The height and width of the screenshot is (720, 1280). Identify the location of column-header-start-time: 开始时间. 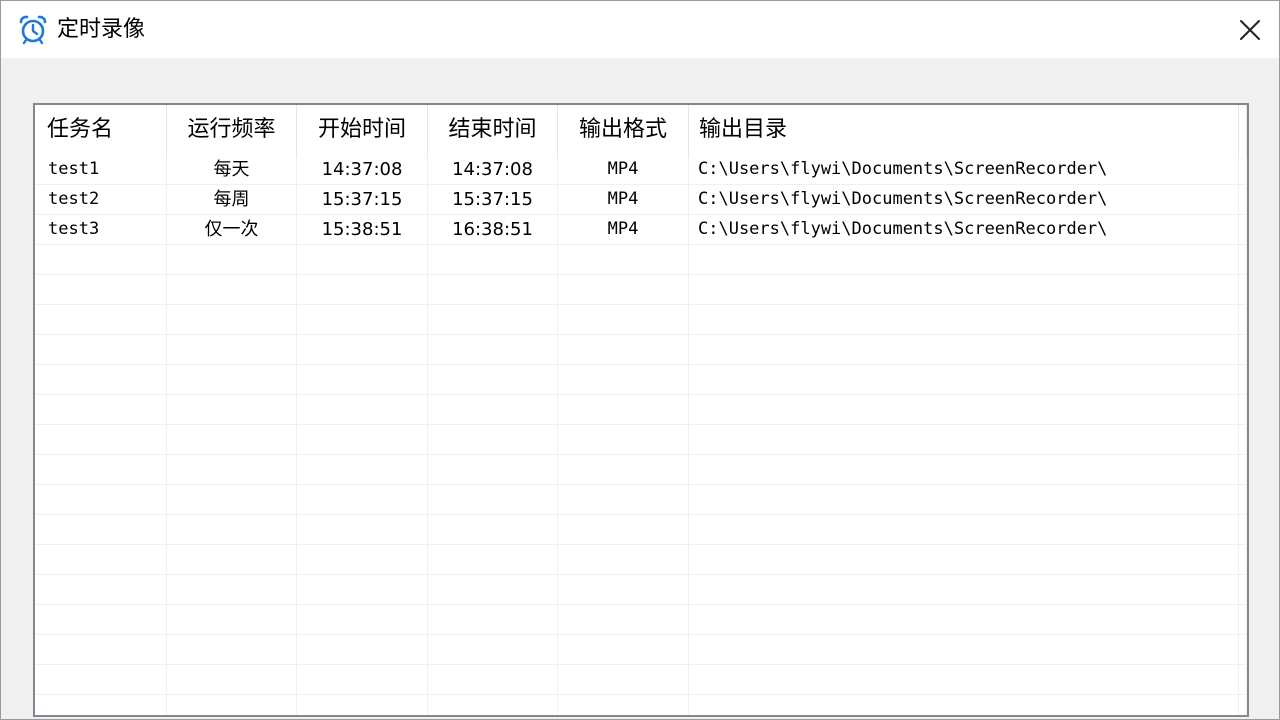
(362, 130).